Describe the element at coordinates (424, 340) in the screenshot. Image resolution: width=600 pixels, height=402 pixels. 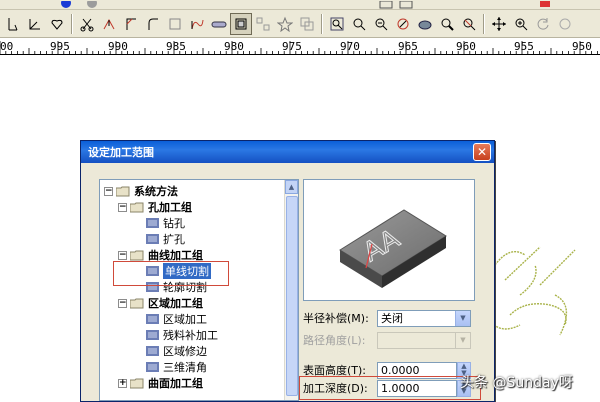
I see `path-angle-select: ▼` at that location.